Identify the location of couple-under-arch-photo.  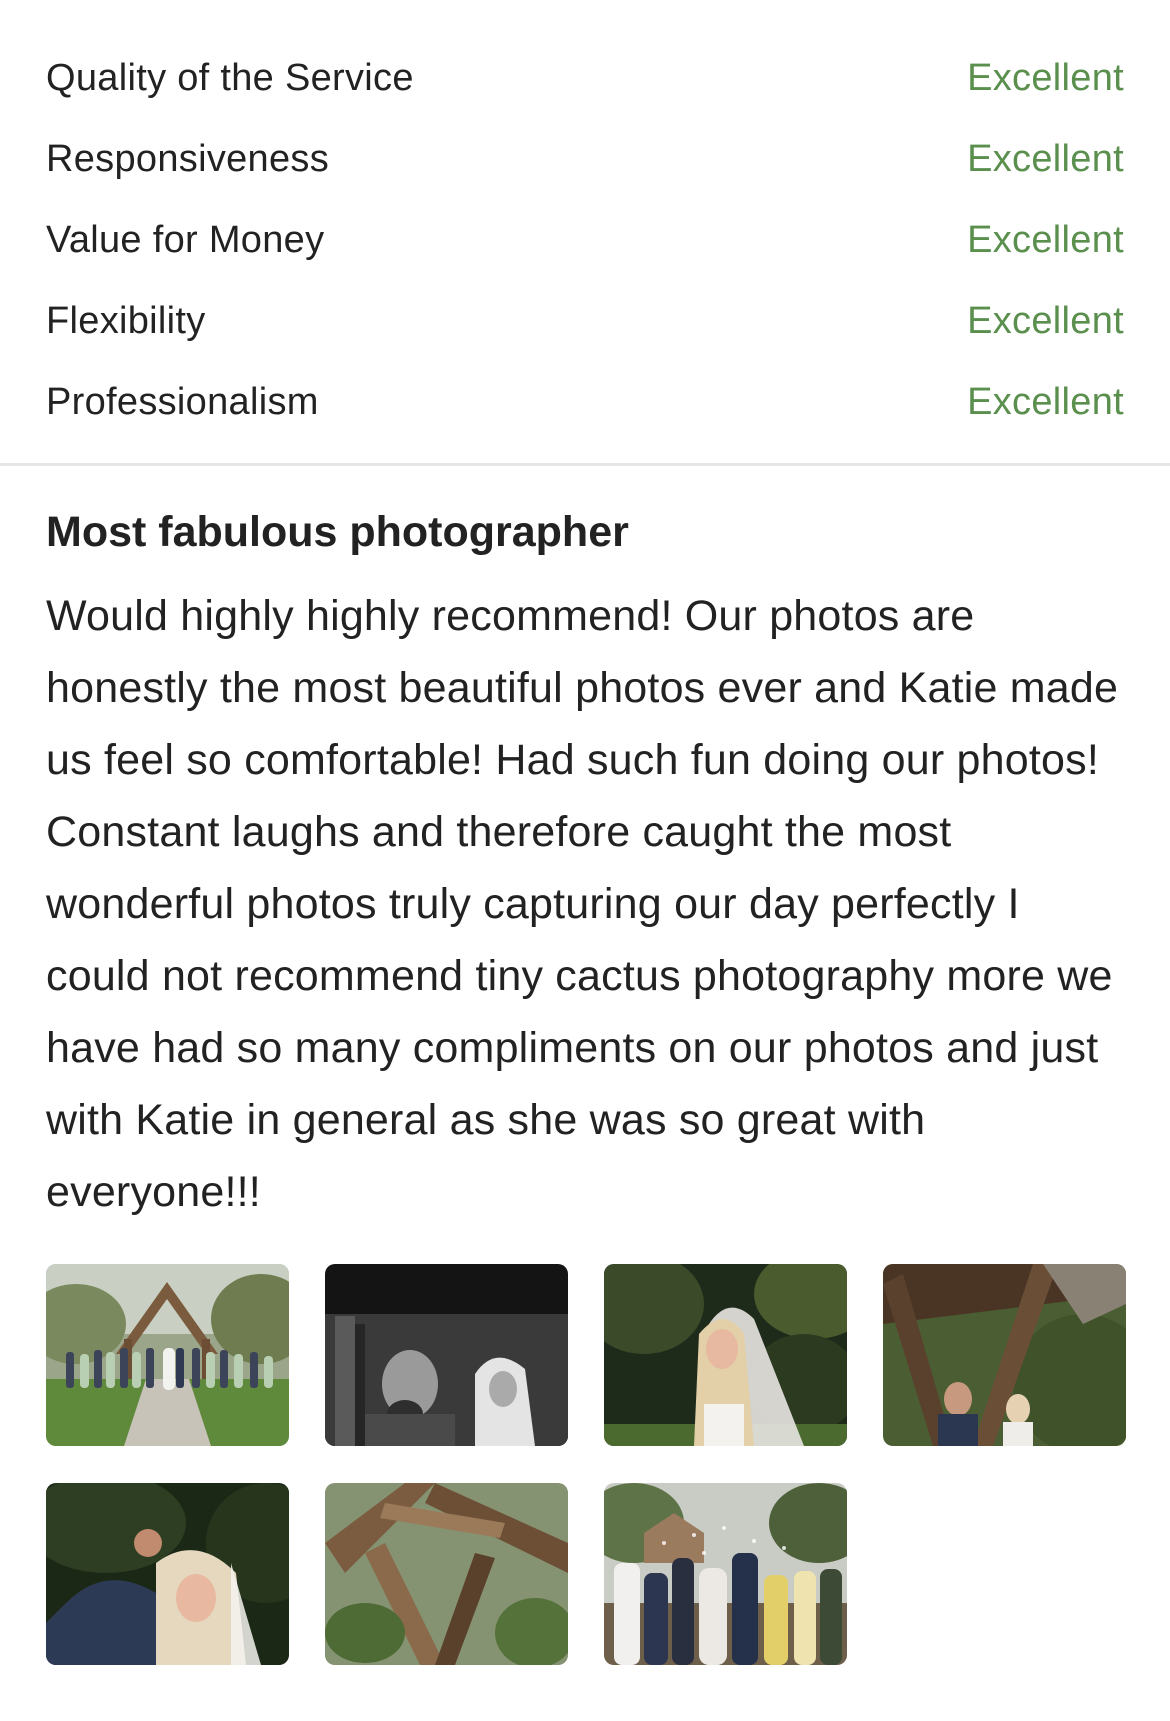
(1004, 1355).